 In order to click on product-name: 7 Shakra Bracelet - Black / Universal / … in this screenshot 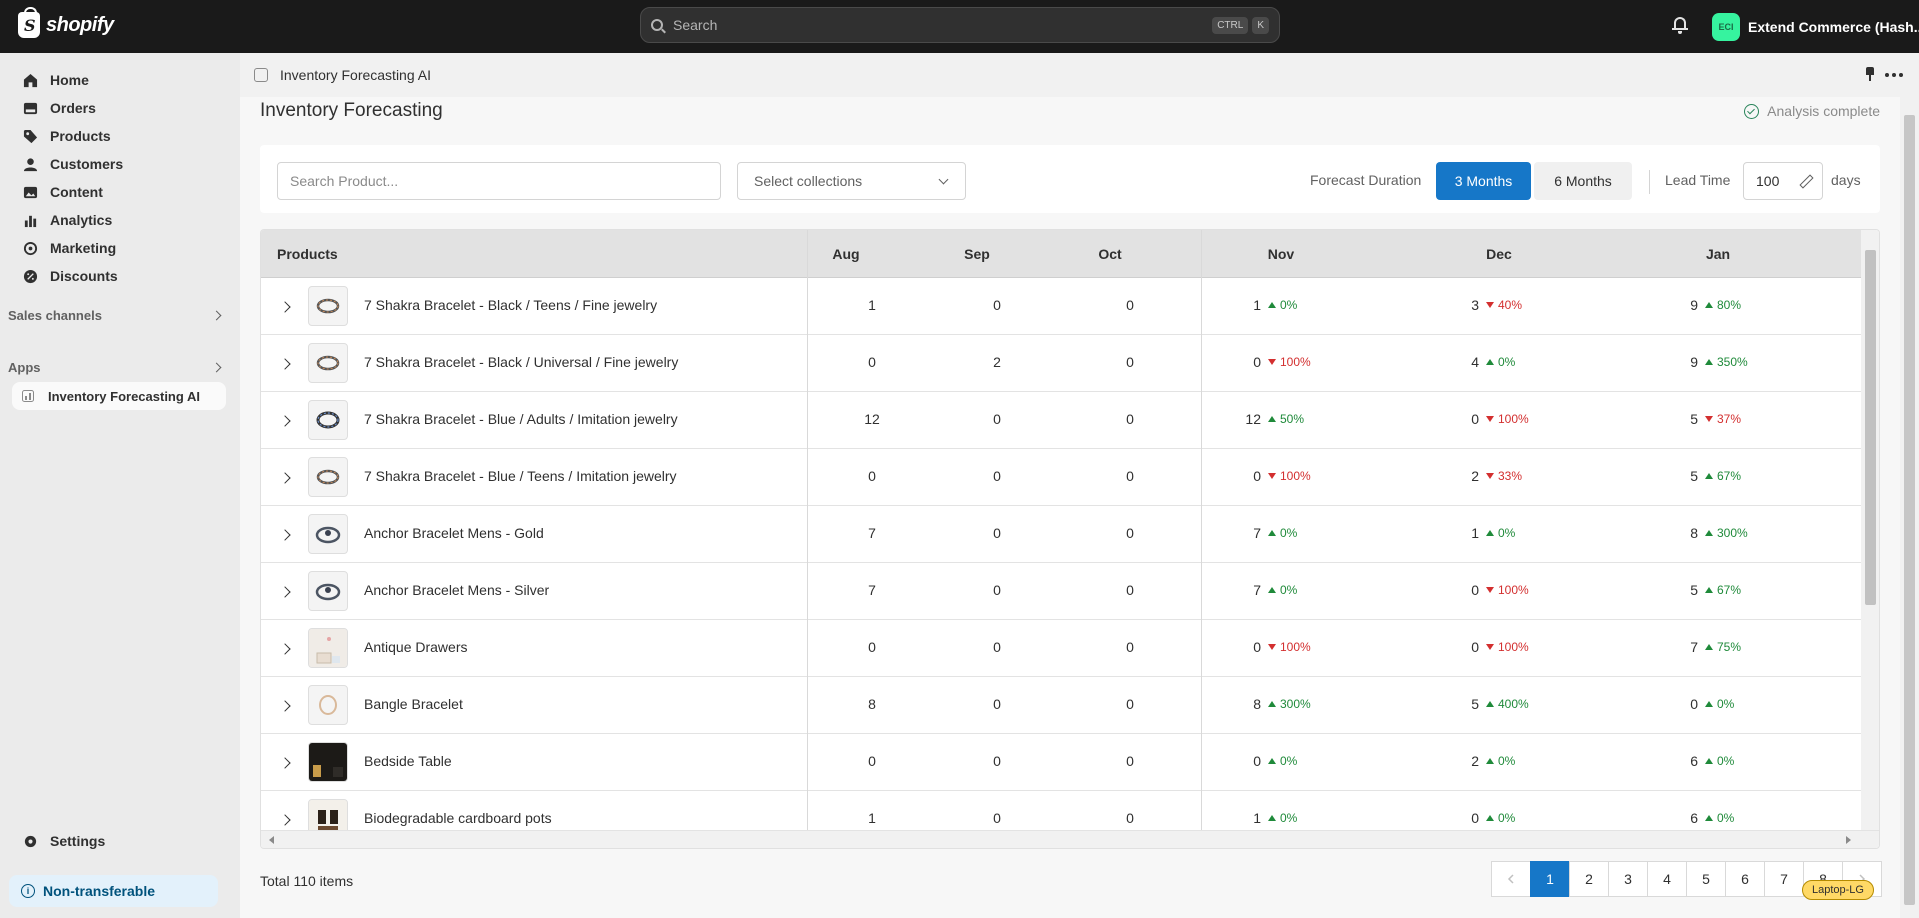, I will do `click(521, 362)`.